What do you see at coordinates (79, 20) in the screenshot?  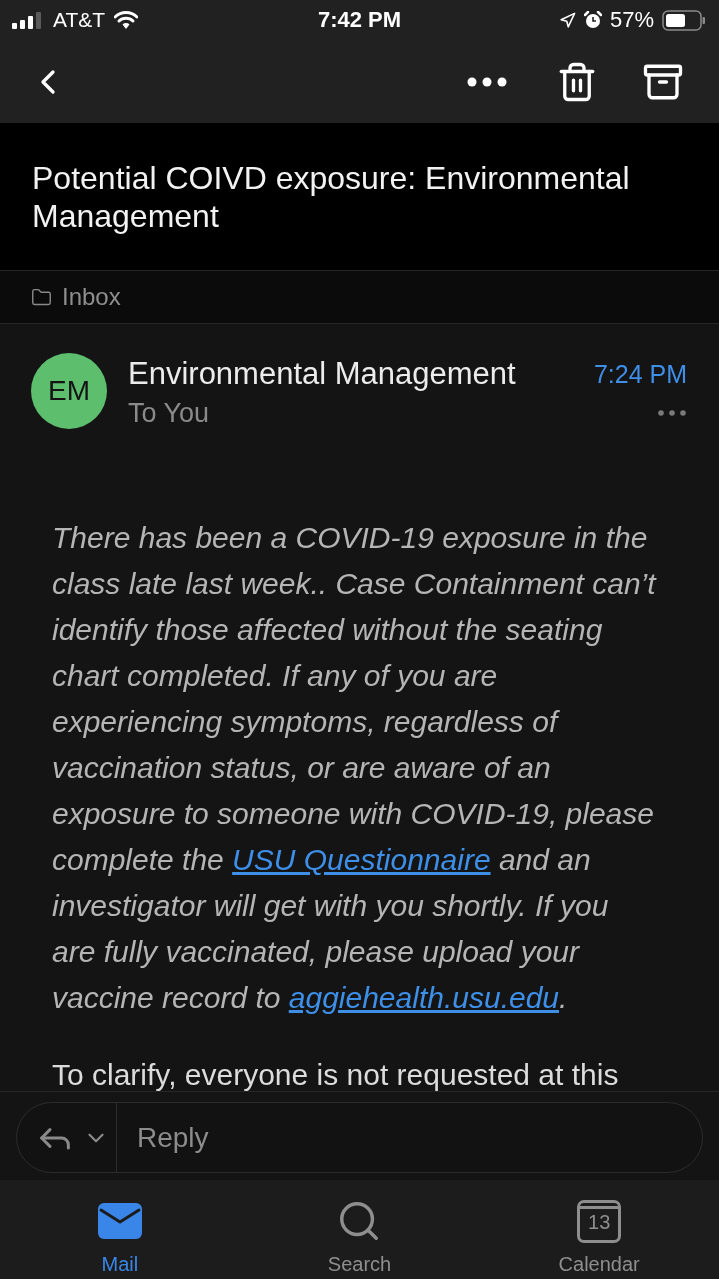 I see `carrier-name: AT&T` at bounding box center [79, 20].